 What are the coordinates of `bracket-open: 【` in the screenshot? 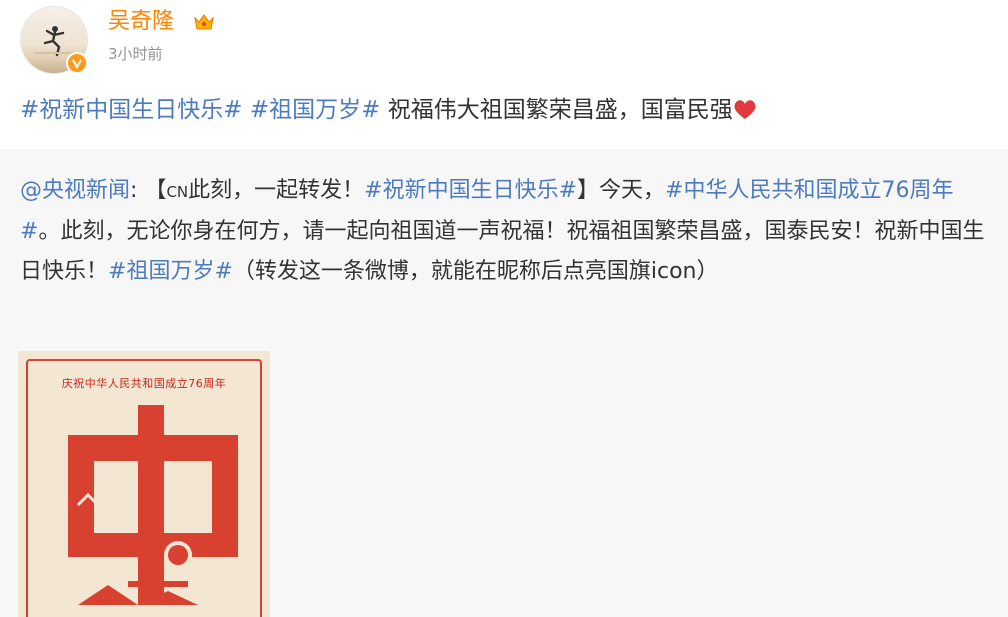 It's located at (155, 190).